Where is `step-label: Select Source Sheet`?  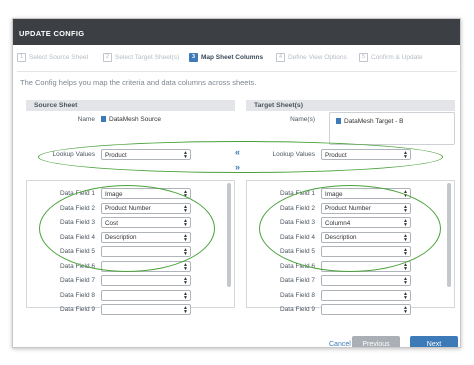
step-label: Select Source Sheet is located at coordinates (59, 57).